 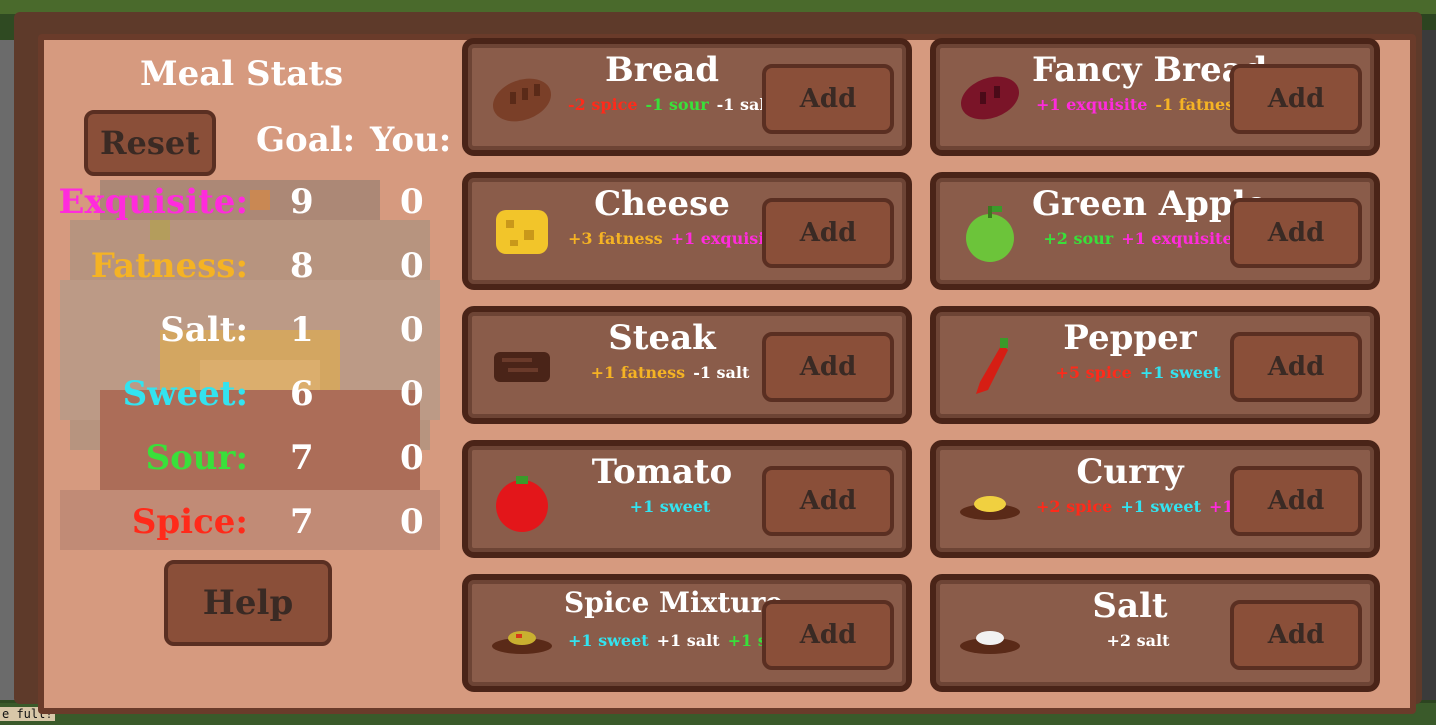 I want to click on item-card: Green Apple +2 sour +1 exquisite Add, so click(x=1155, y=231).